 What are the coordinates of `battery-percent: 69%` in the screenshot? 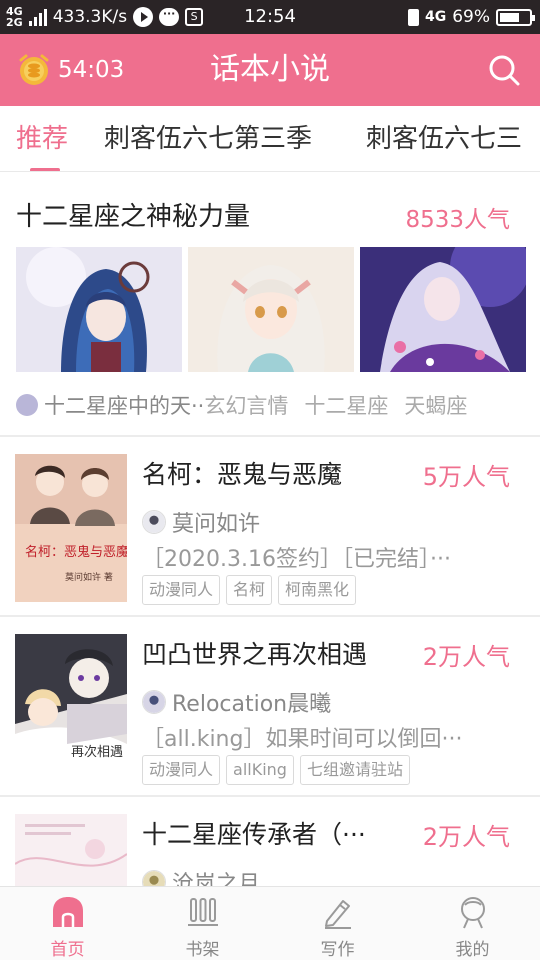 It's located at (471, 17).